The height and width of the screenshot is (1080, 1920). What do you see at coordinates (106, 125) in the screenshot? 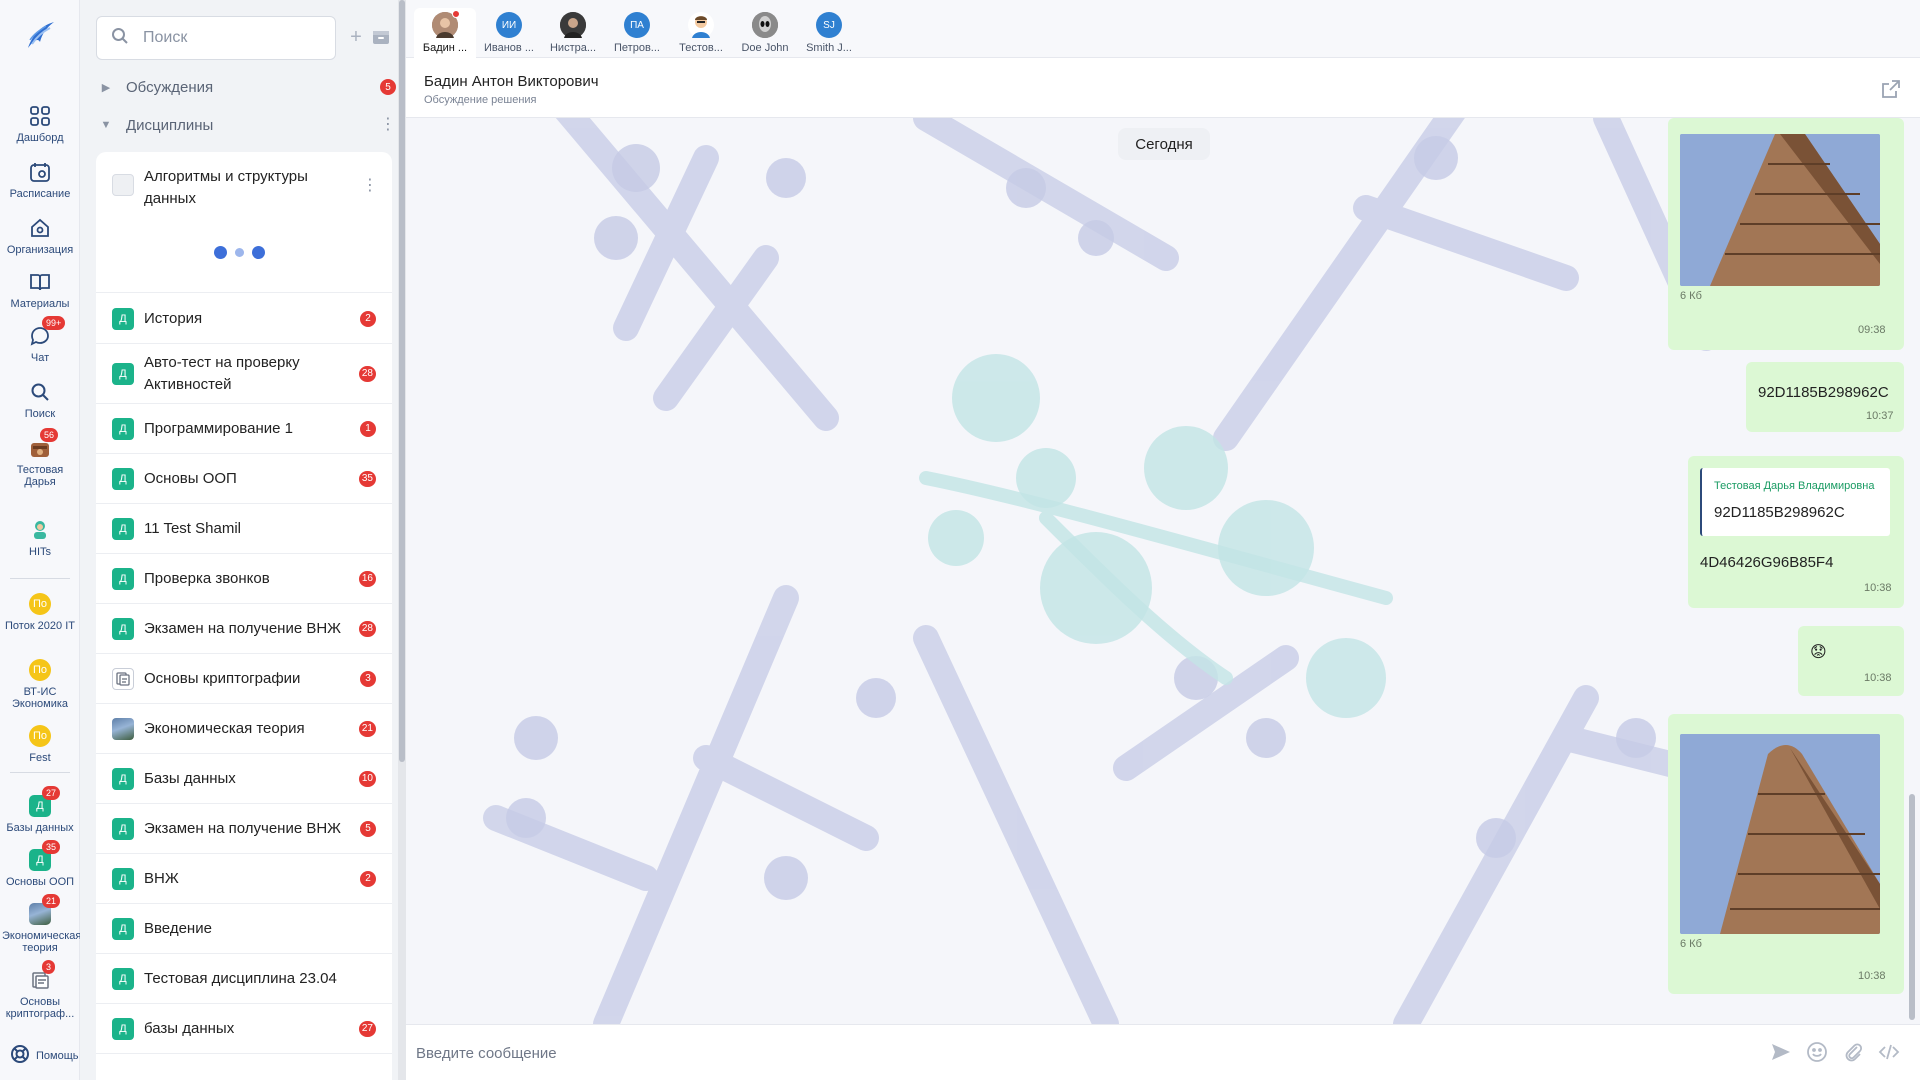
I see `chevron-down-icon: ▼` at bounding box center [106, 125].